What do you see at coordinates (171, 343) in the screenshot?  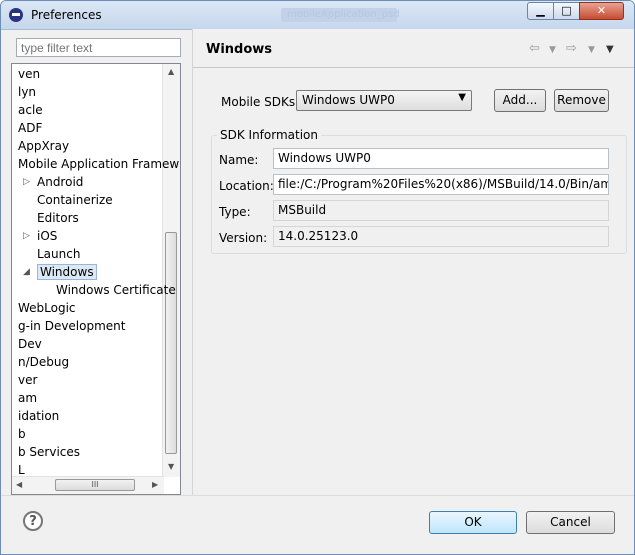 I see `vertical-scroll-thumb` at bounding box center [171, 343].